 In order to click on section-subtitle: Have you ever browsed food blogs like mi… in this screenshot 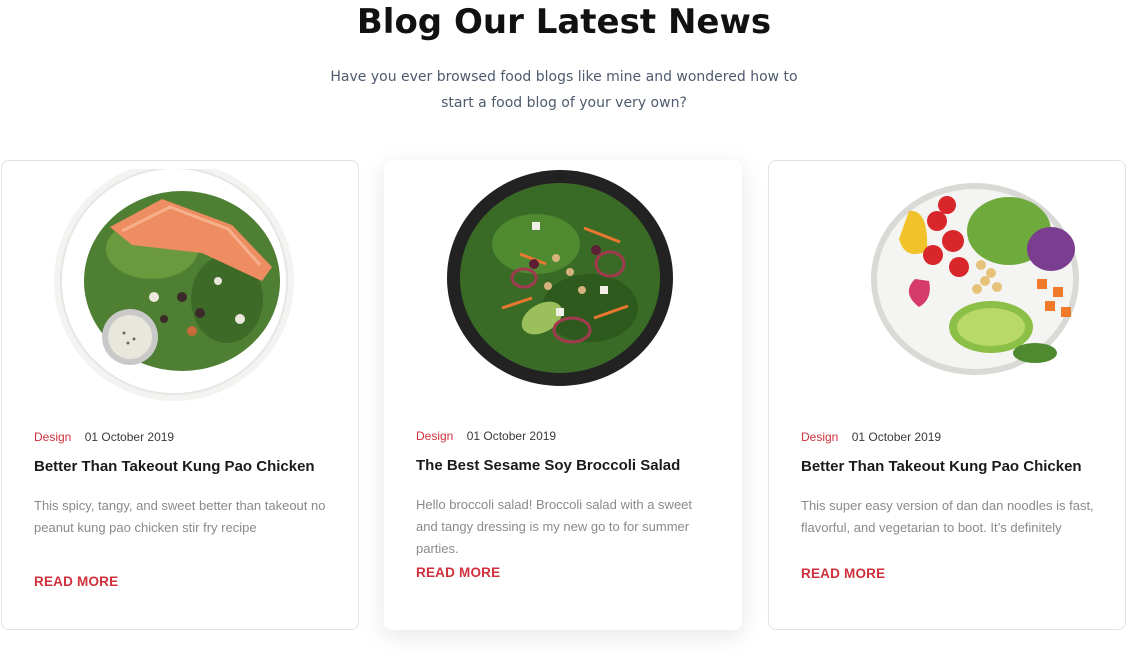, I will do `click(564, 90)`.